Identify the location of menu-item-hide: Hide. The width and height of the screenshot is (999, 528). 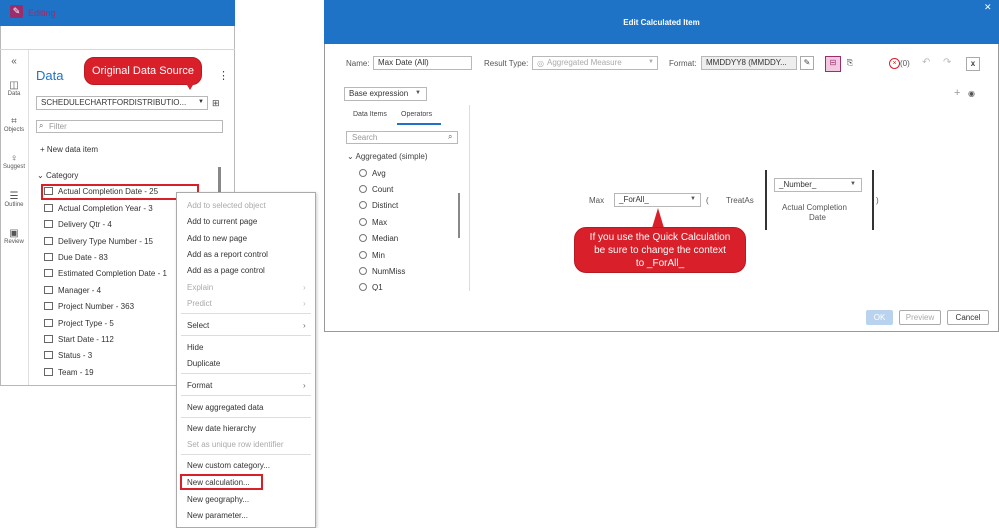
(195, 347).